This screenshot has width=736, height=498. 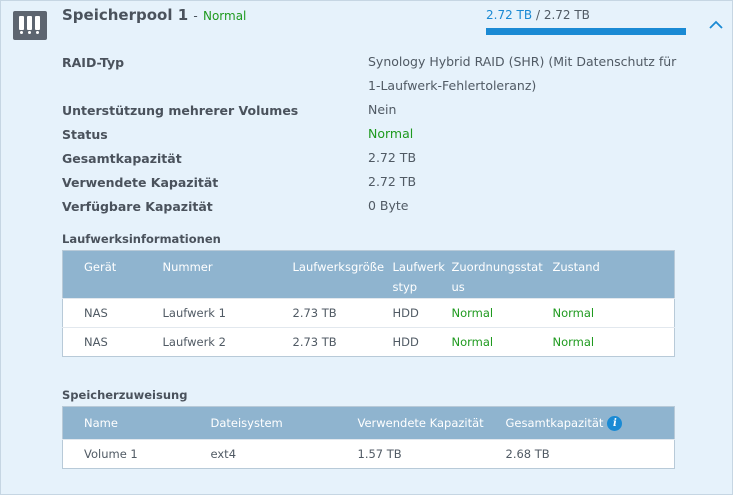 What do you see at coordinates (180, 110) in the screenshot?
I see `property-label-multi-volume: Unterstützung mehrerer Volumes` at bounding box center [180, 110].